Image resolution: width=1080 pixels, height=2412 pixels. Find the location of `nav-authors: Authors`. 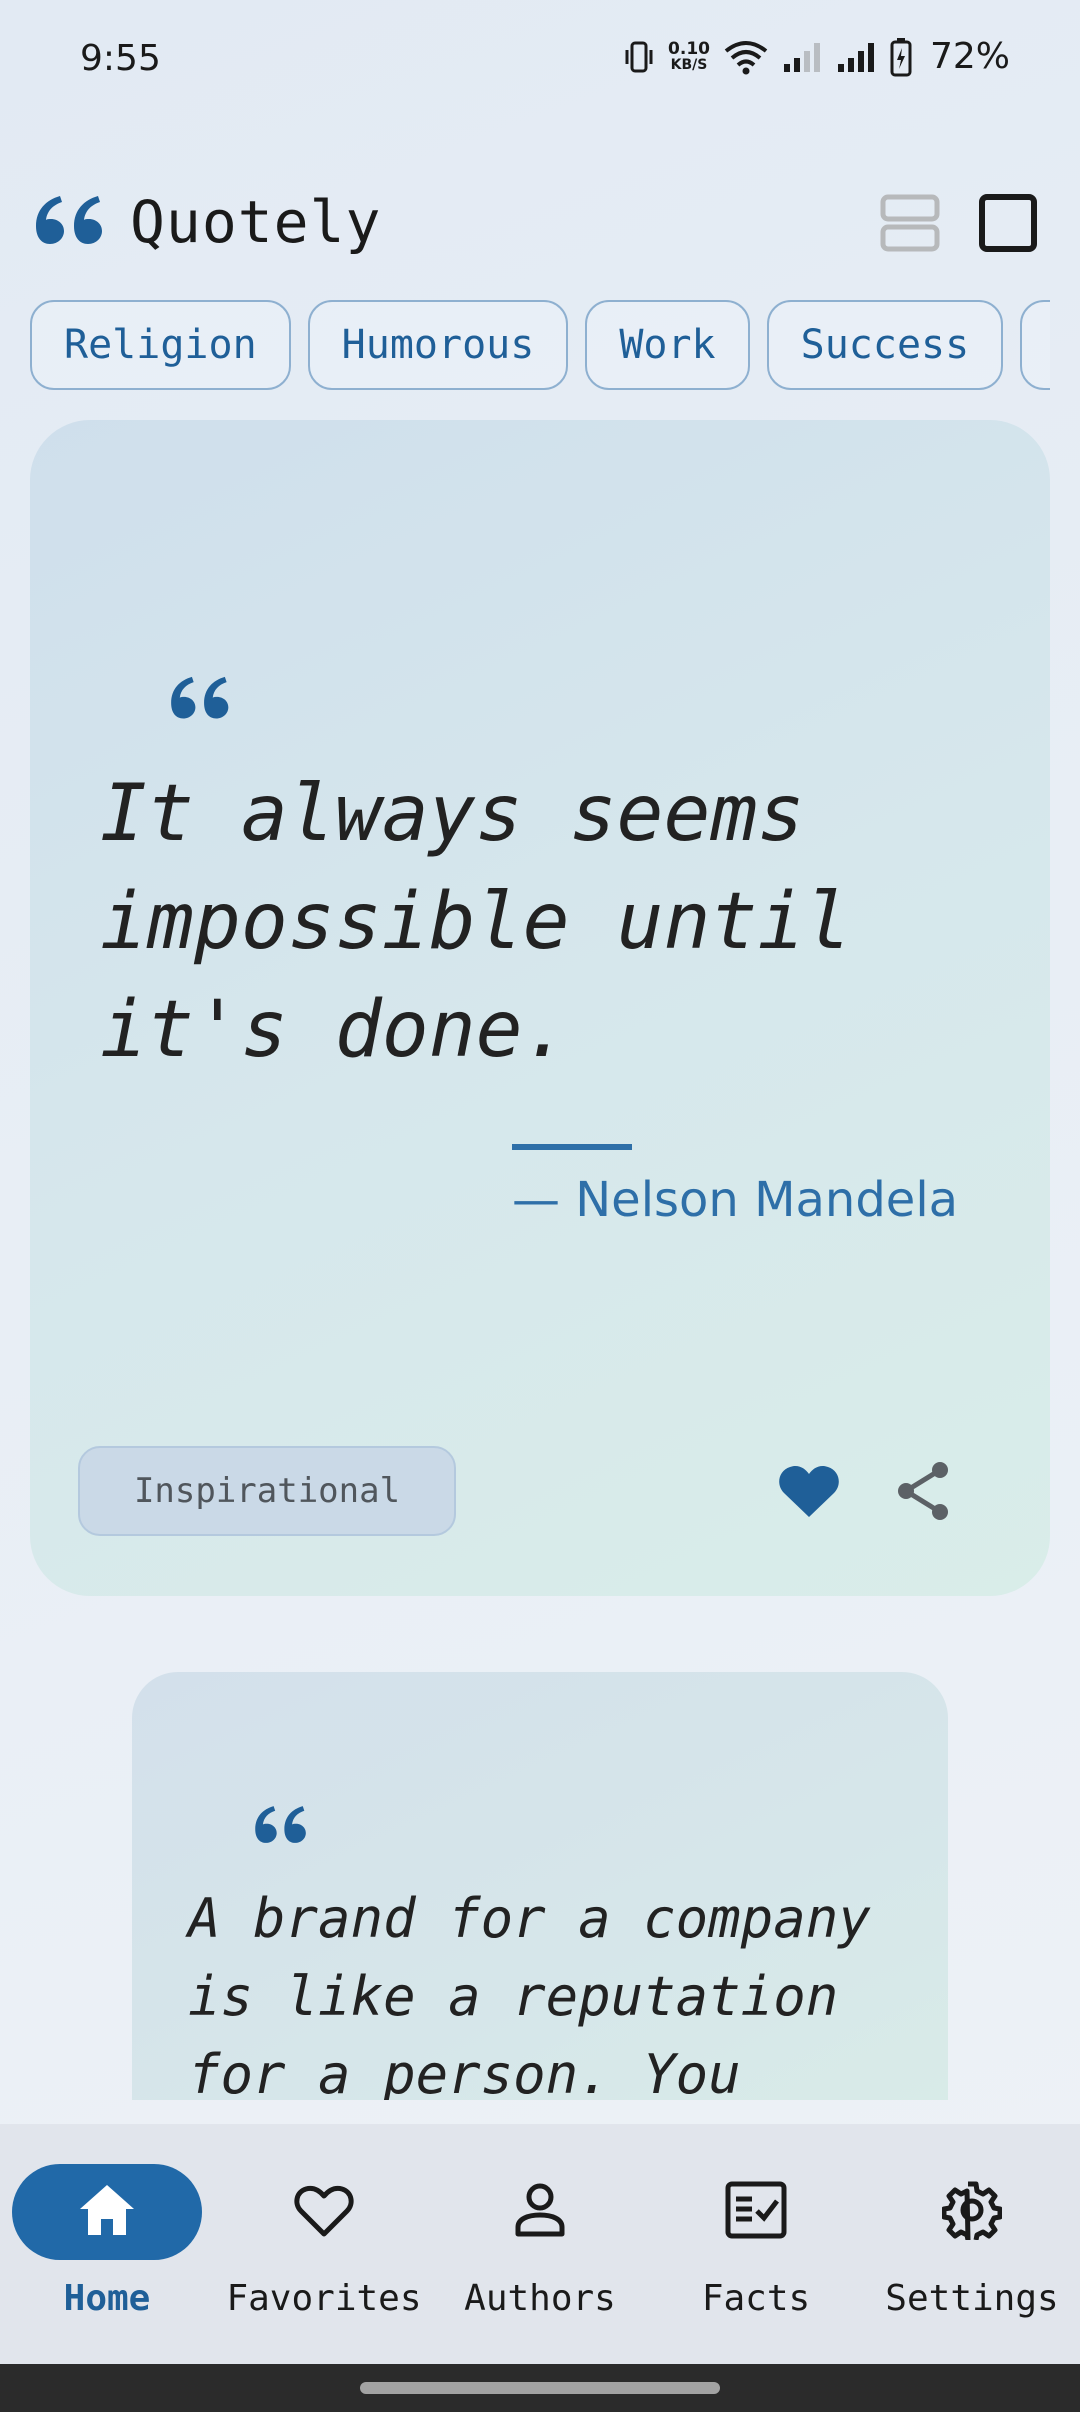

nav-authors: Authors is located at coordinates (540, 2254).